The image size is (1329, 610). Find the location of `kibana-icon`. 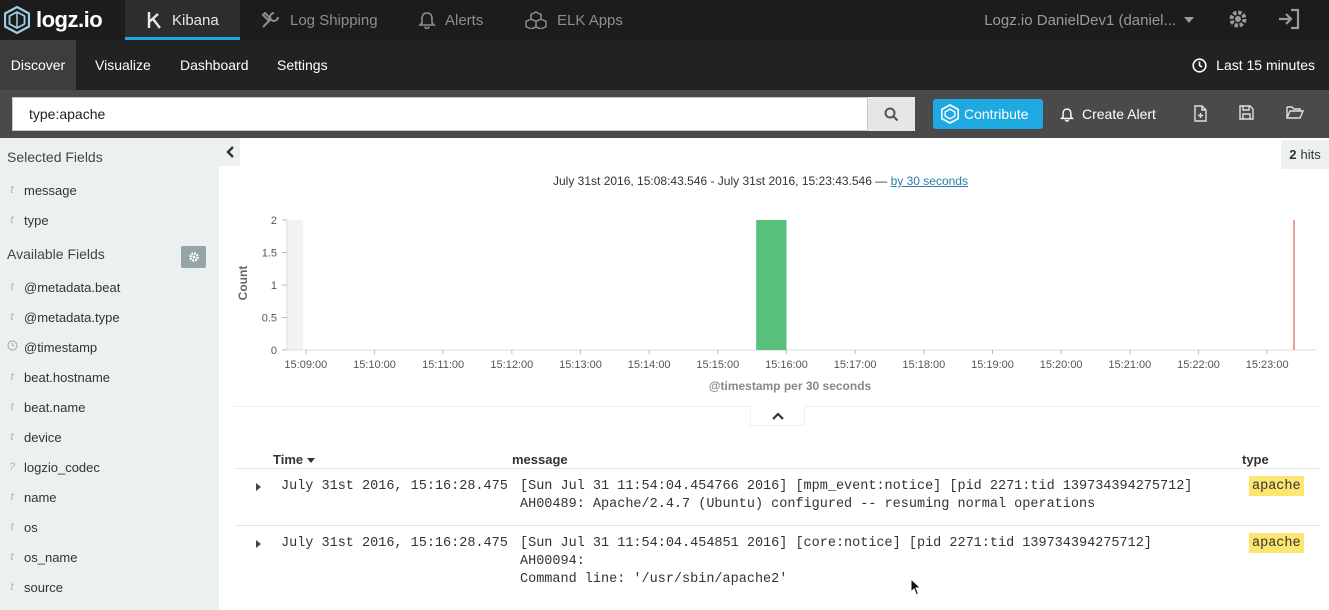

kibana-icon is located at coordinates (155, 20).